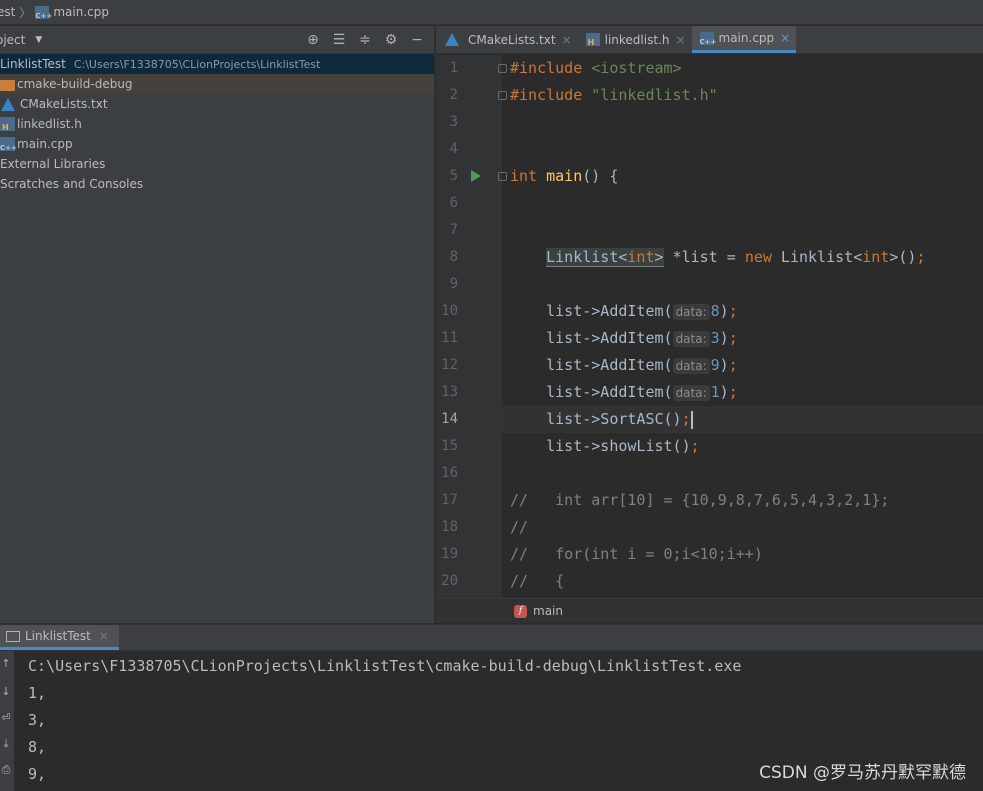 The height and width of the screenshot is (791, 983). Describe the element at coordinates (6, 770) in the screenshot. I see `print-icon: ⎙` at that location.